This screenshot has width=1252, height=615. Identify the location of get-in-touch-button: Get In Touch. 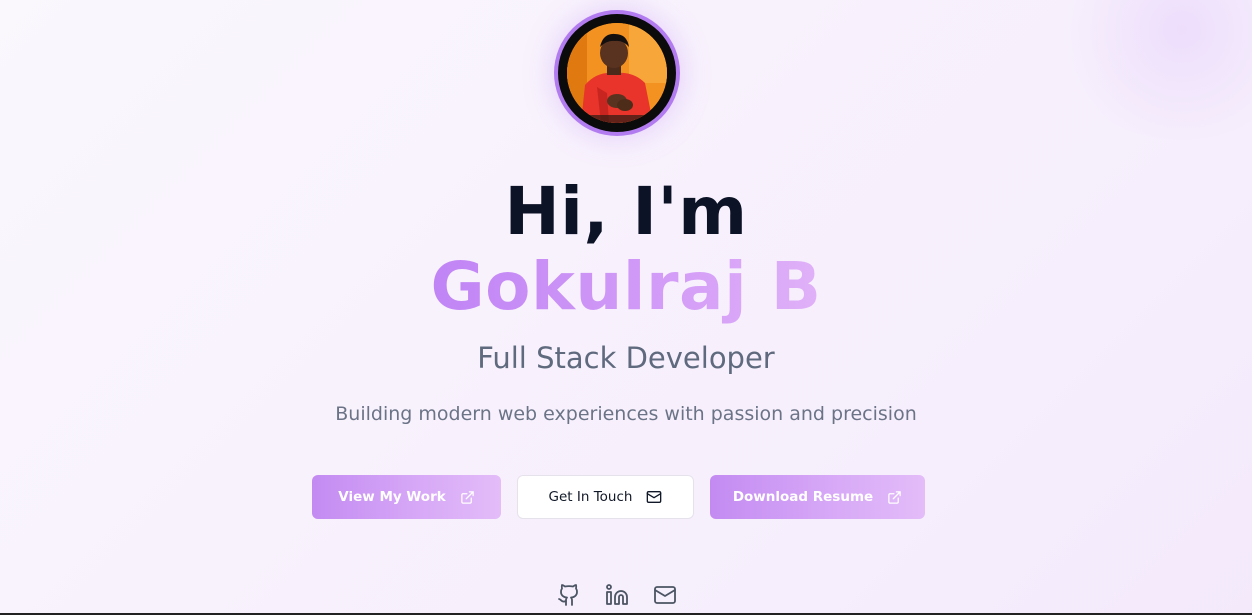
(605, 497).